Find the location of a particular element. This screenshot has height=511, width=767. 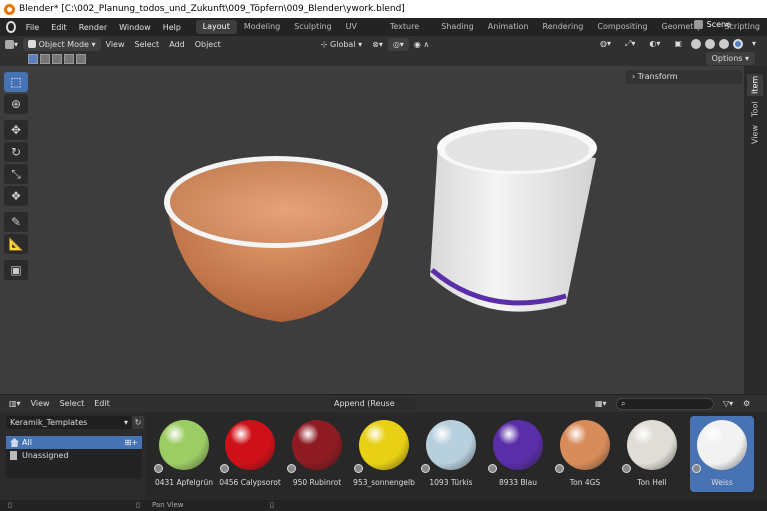

bowl-object is located at coordinates (280, 240).